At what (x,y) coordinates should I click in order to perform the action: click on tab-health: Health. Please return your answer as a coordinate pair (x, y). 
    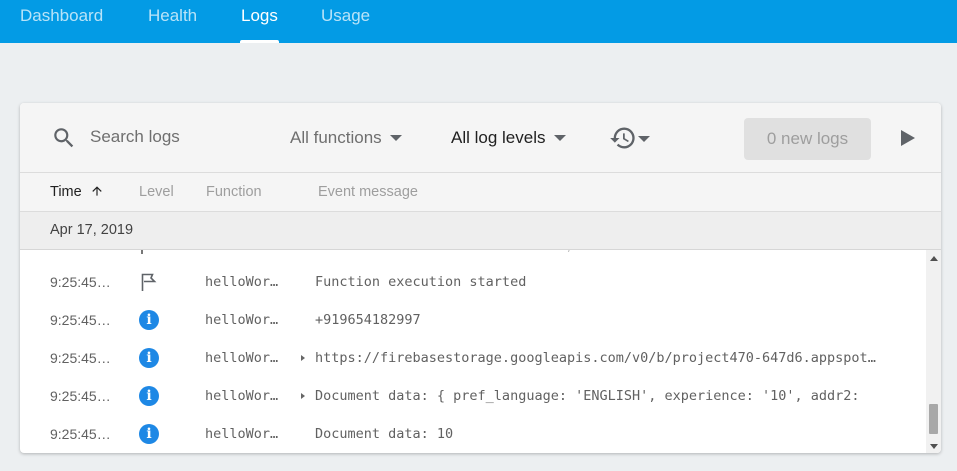
    Looking at the image, I should click on (172, 21).